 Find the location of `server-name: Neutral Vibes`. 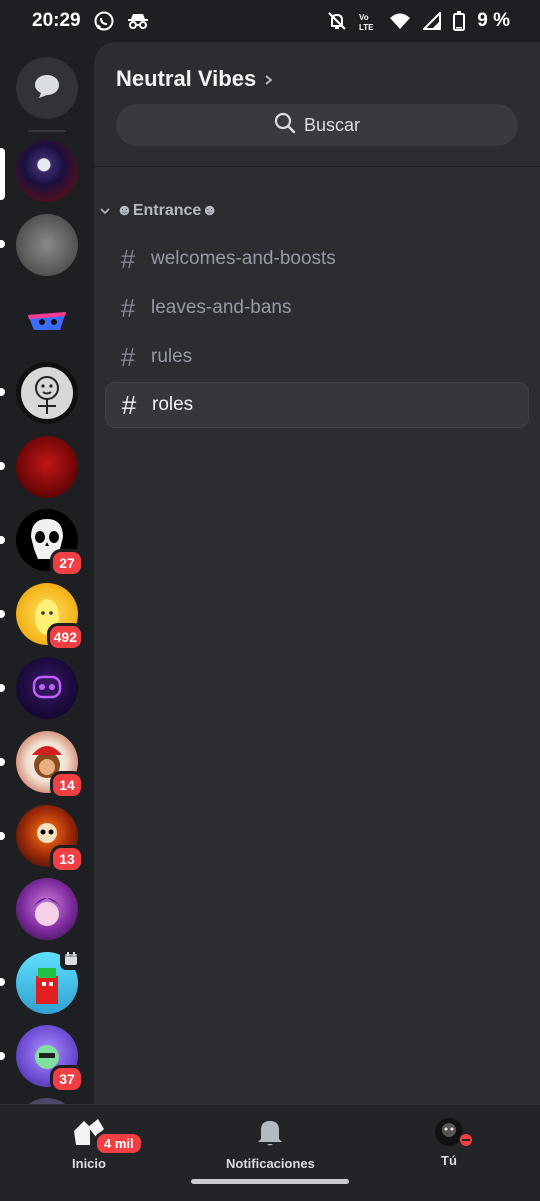

server-name: Neutral Vibes is located at coordinates (186, 78).